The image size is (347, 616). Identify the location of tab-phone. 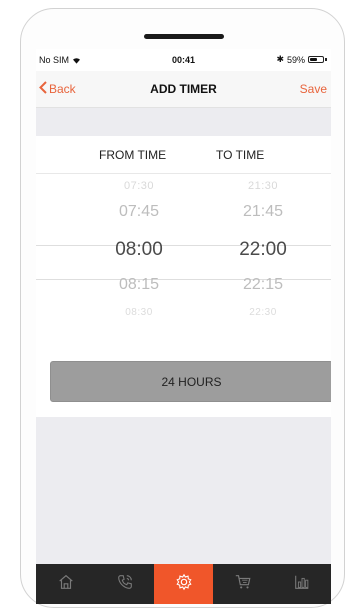
(124, 584).